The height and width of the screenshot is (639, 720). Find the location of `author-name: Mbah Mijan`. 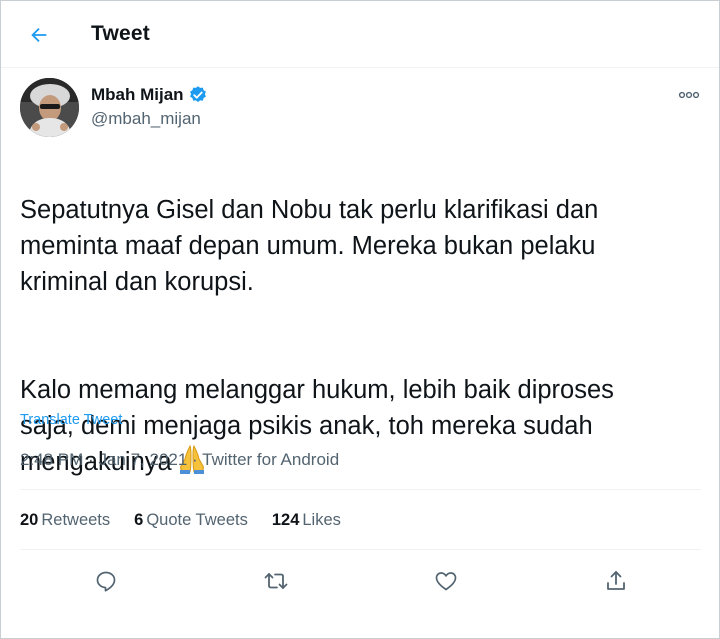

author-name: Mbah Mijan is located at coordinates (149, 95).